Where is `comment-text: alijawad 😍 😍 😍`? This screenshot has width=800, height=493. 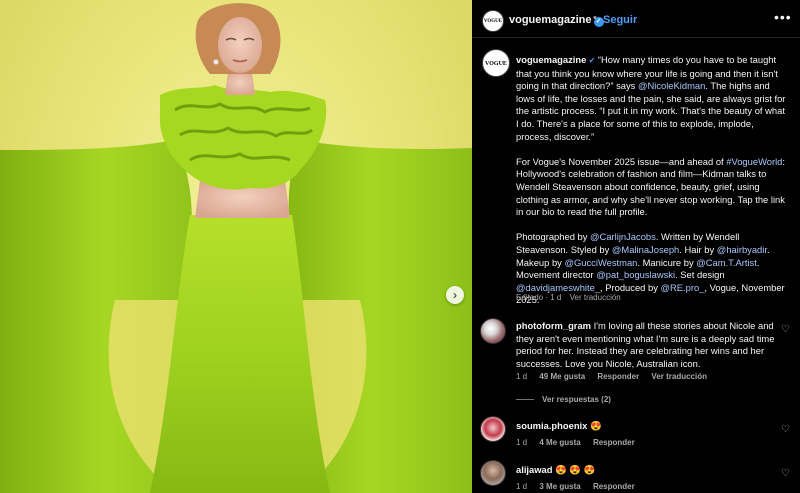 comment-text: alijawad 😍 😍 😍 is located at coordinates (647, 470).